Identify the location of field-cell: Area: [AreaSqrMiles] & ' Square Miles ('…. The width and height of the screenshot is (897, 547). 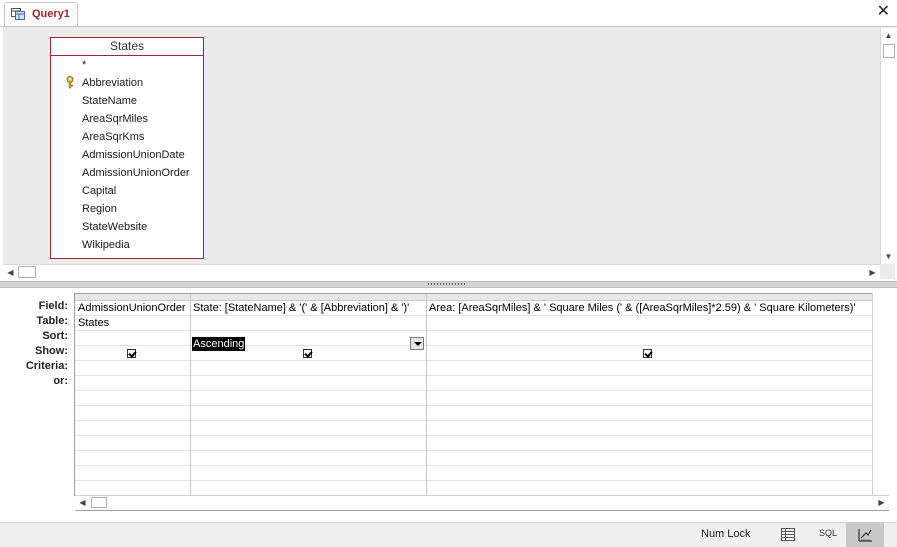
(649, 308).